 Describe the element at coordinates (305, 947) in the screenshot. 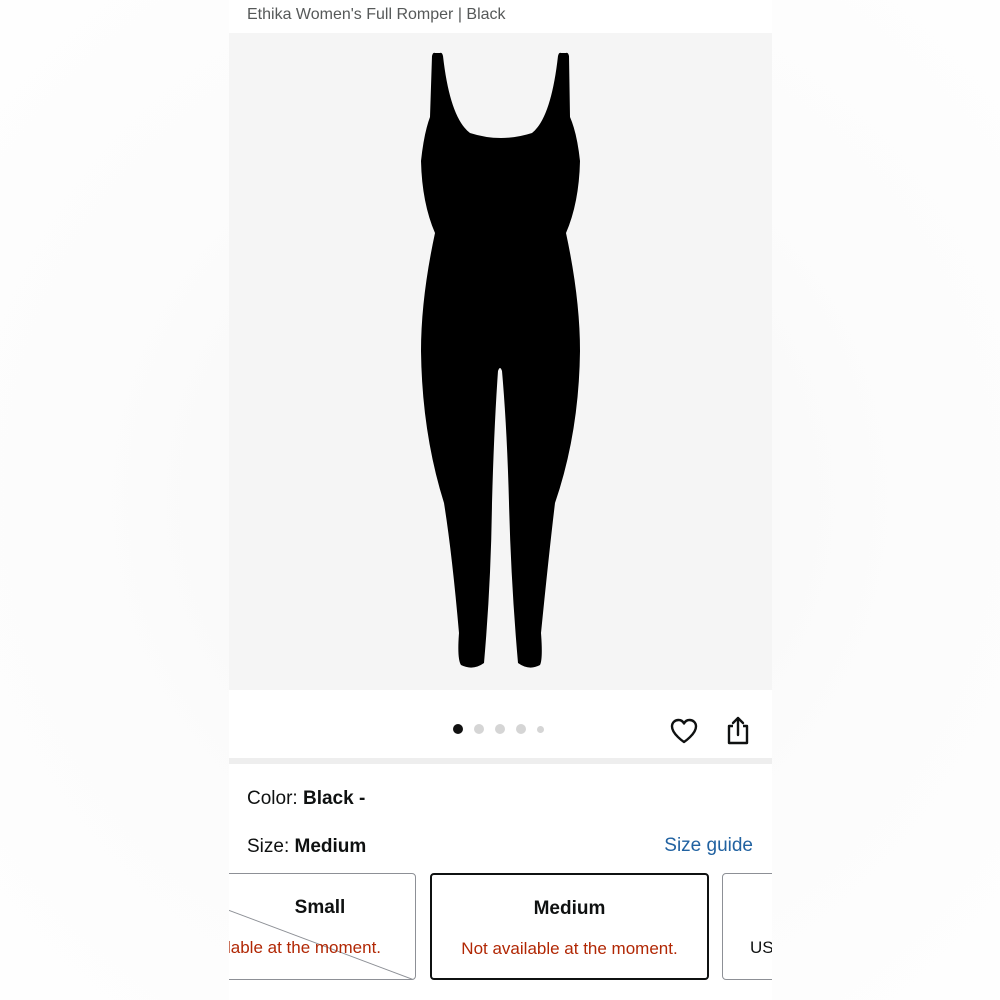

I see `size-option-status: lable at the moment.` at that location.